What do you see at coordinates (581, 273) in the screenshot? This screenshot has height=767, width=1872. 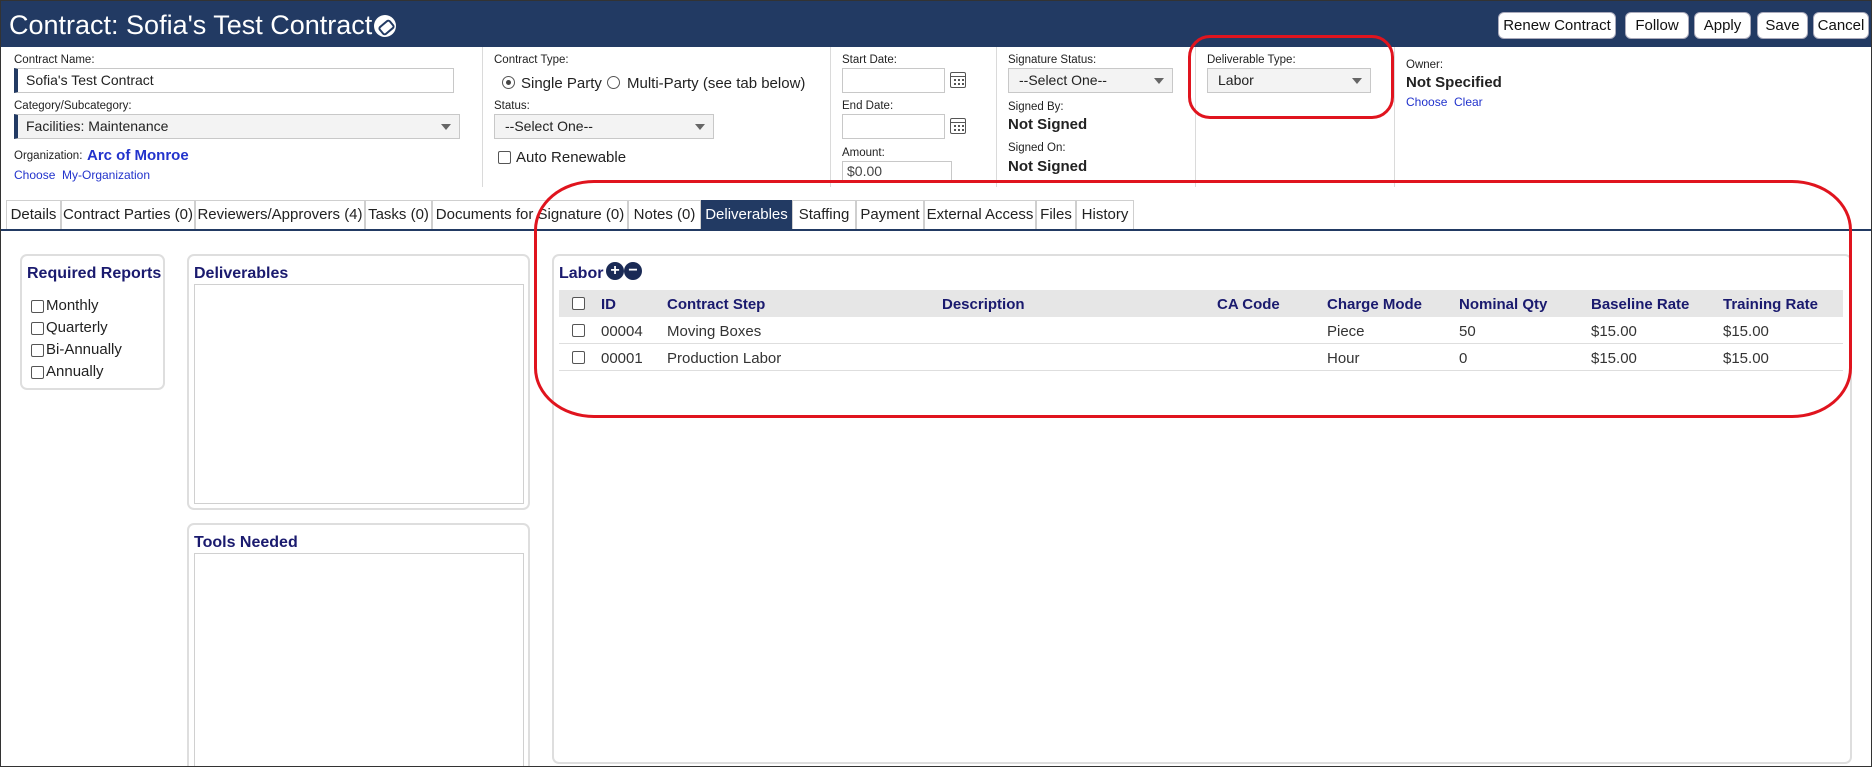 I see `labor-title: Labor` at bounding box center [581, 273].